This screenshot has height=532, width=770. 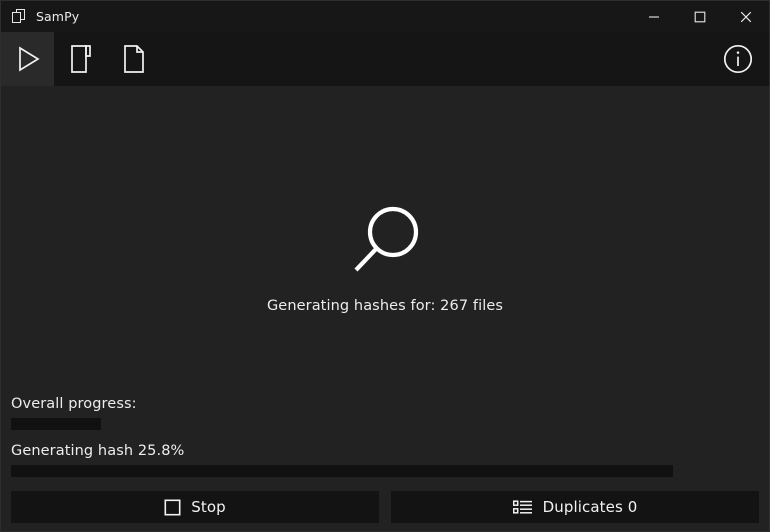 I want to click on overall-progress-fill, so click(x=56, y=424).